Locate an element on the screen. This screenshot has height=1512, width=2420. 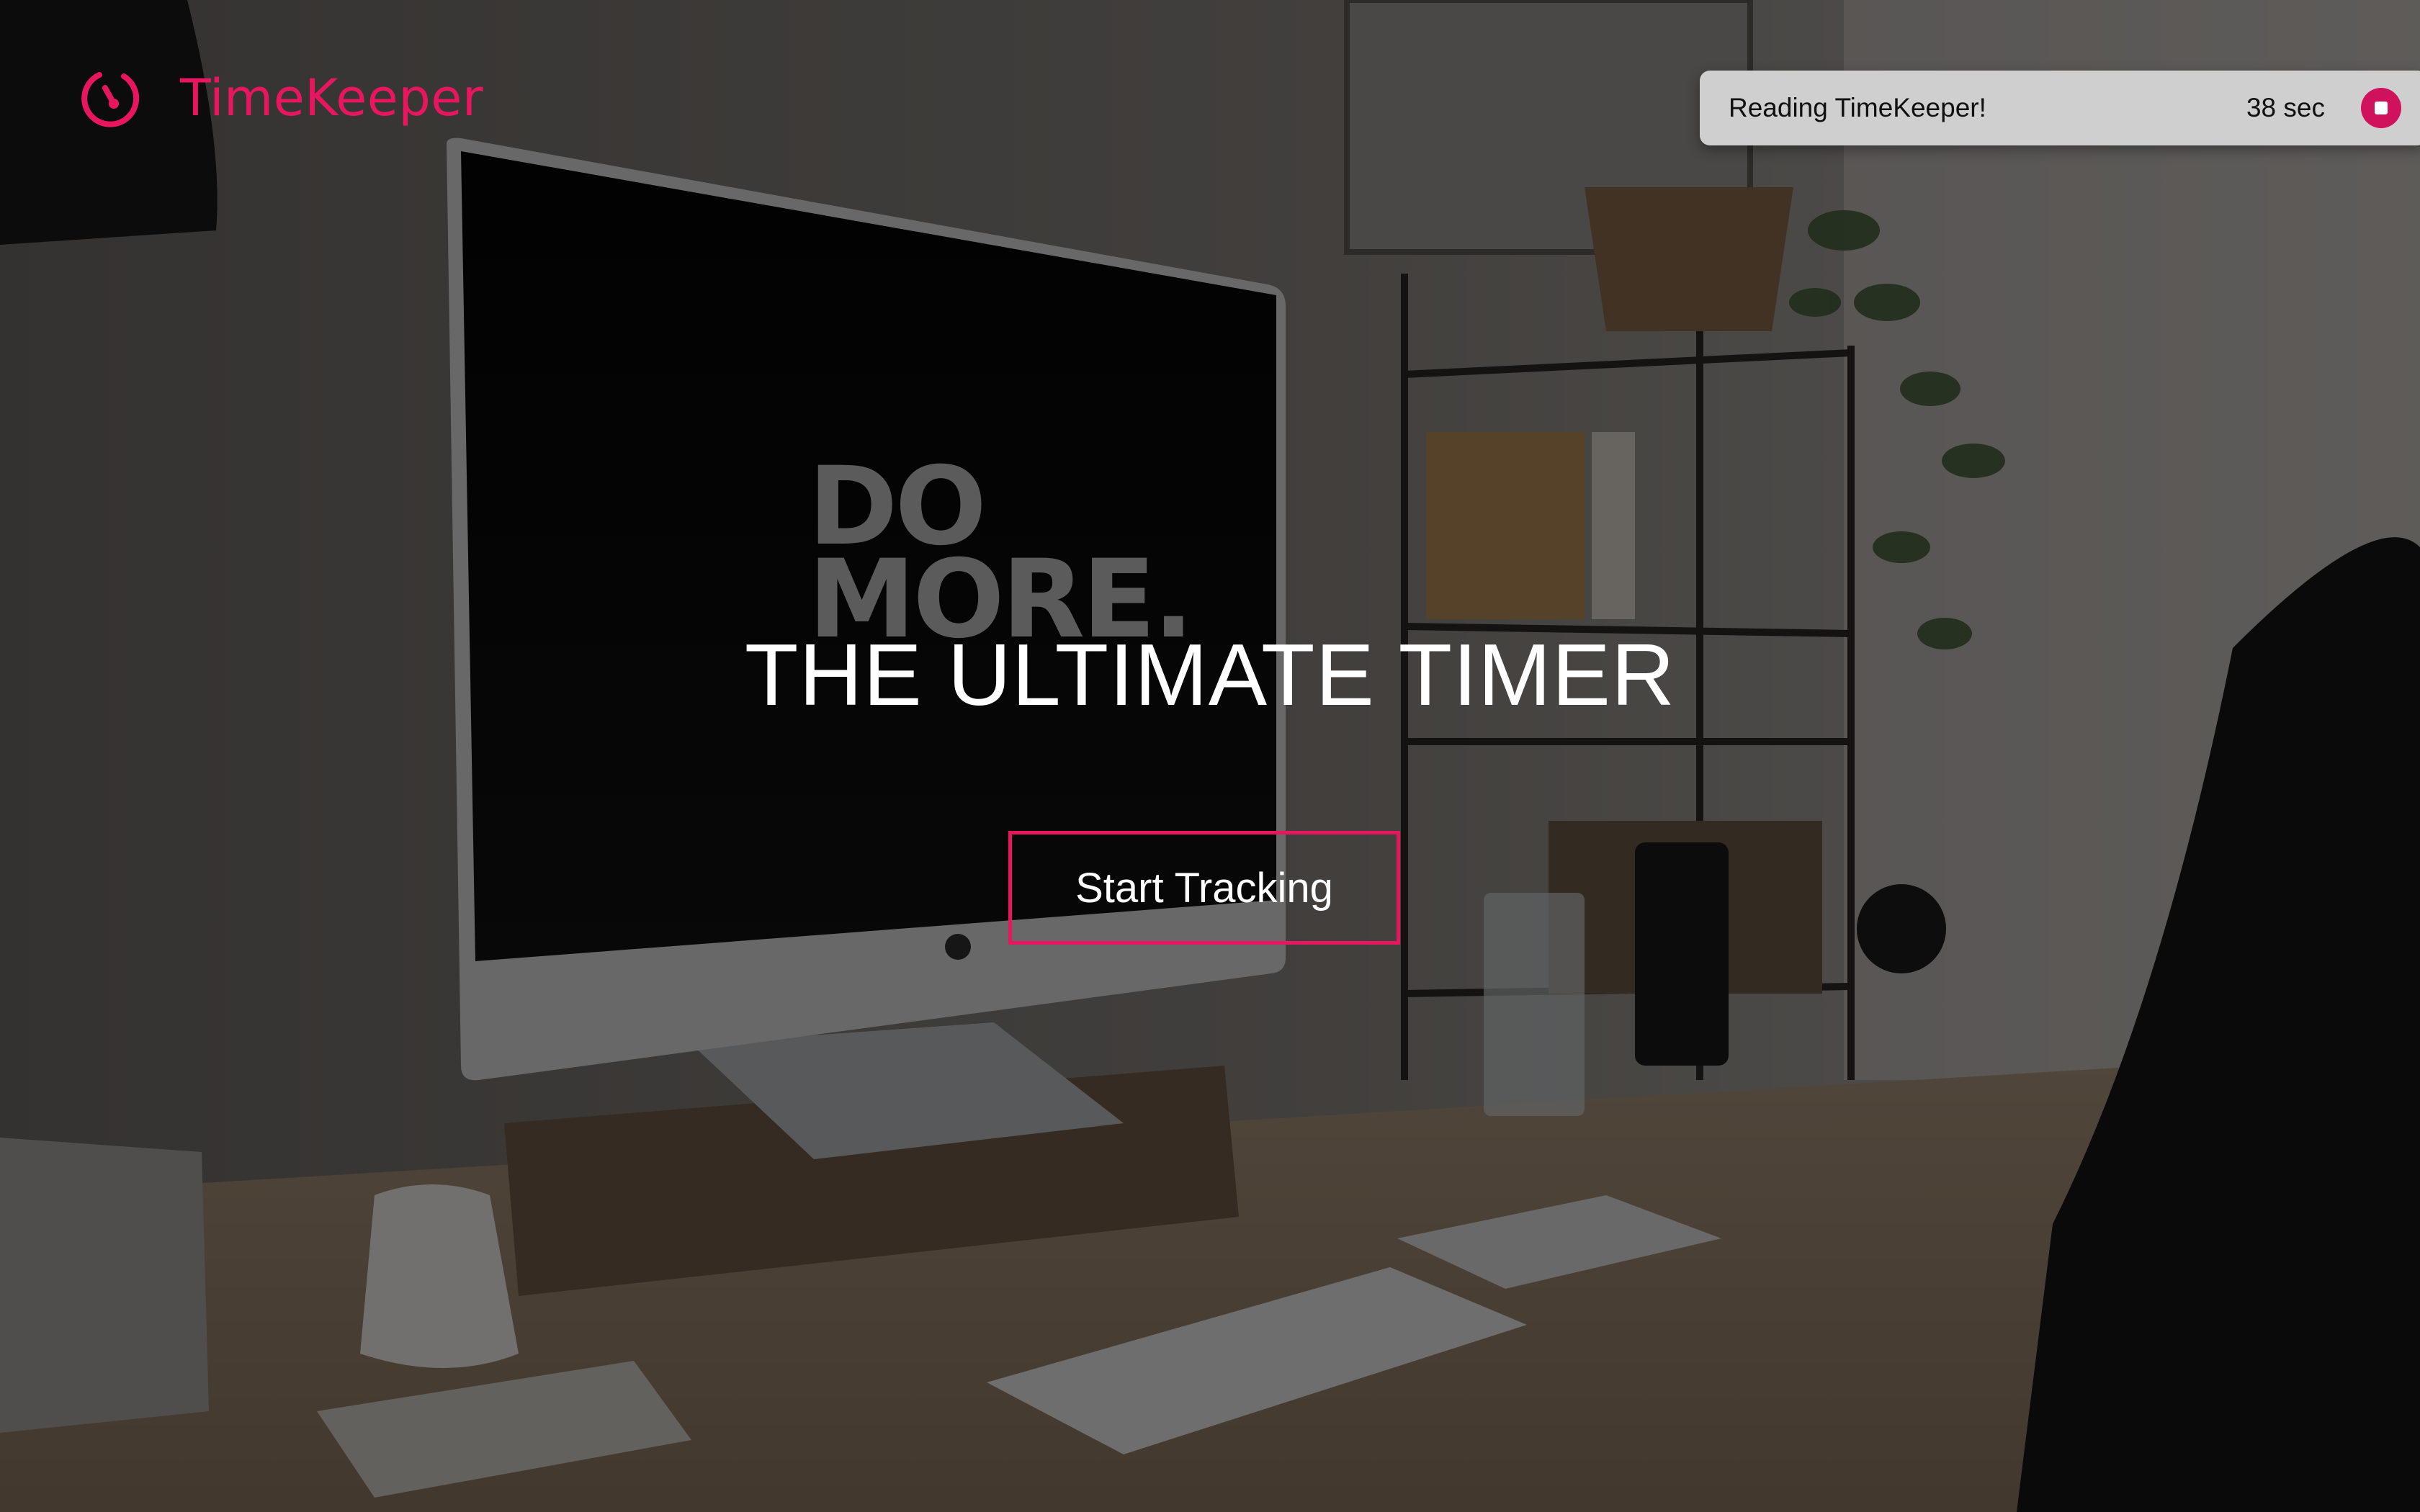
logo-link: TimeKeeper is located at coordinates (281, 97).